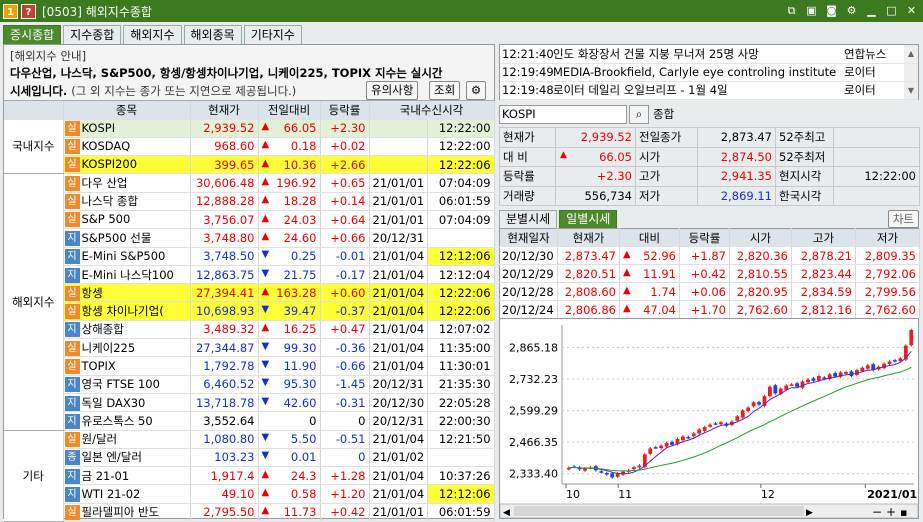 The image size is (923, 522). I want to click on tab-index-summary: 지수종합, so click(92, 34).